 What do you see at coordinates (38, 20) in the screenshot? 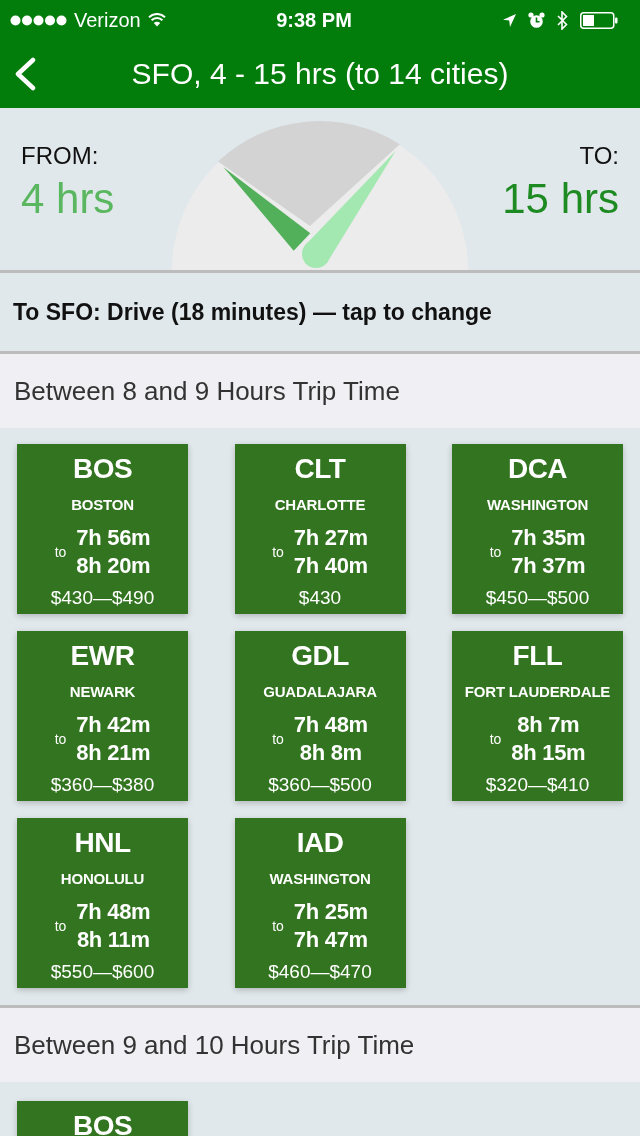
I see `signal-strength-icon` at bounding box center [38, 20].